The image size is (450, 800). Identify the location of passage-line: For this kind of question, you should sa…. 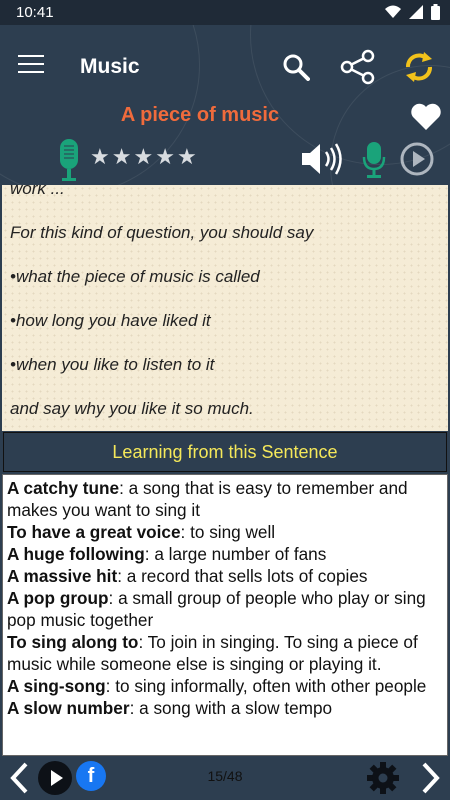
(162, 232).